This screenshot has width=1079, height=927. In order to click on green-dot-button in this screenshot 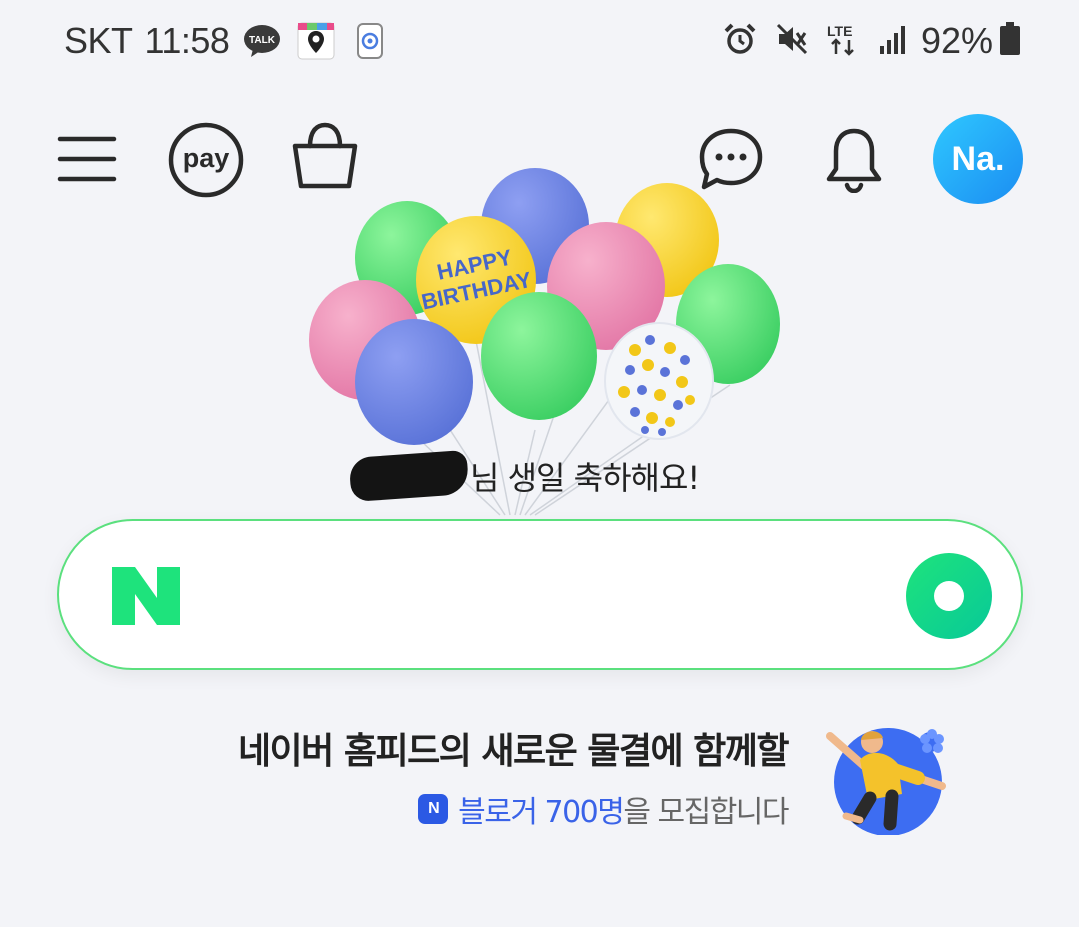, I will do `click(949, 596)`.